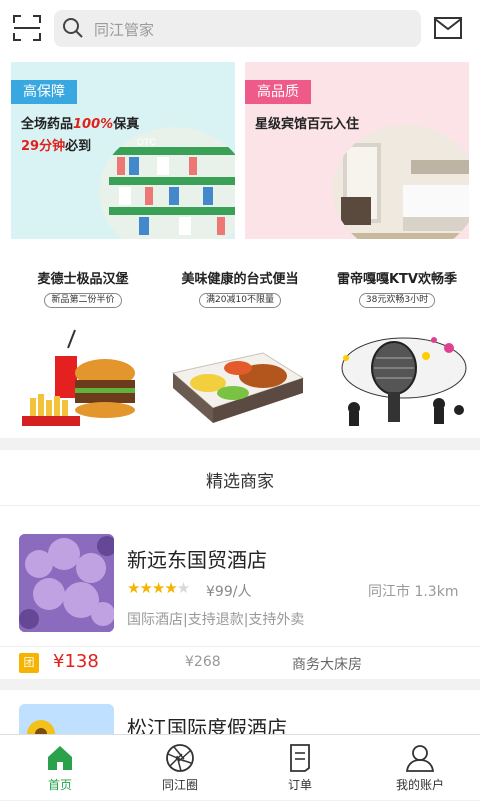 Image resolution: width=480 pixels, height=801 pixels. What do you see at coordinates (396, 279) in the screenshot?
I see `deal-title: 雷帝嘎嘎KTV欢畅季` at bounding box center [396, 279].